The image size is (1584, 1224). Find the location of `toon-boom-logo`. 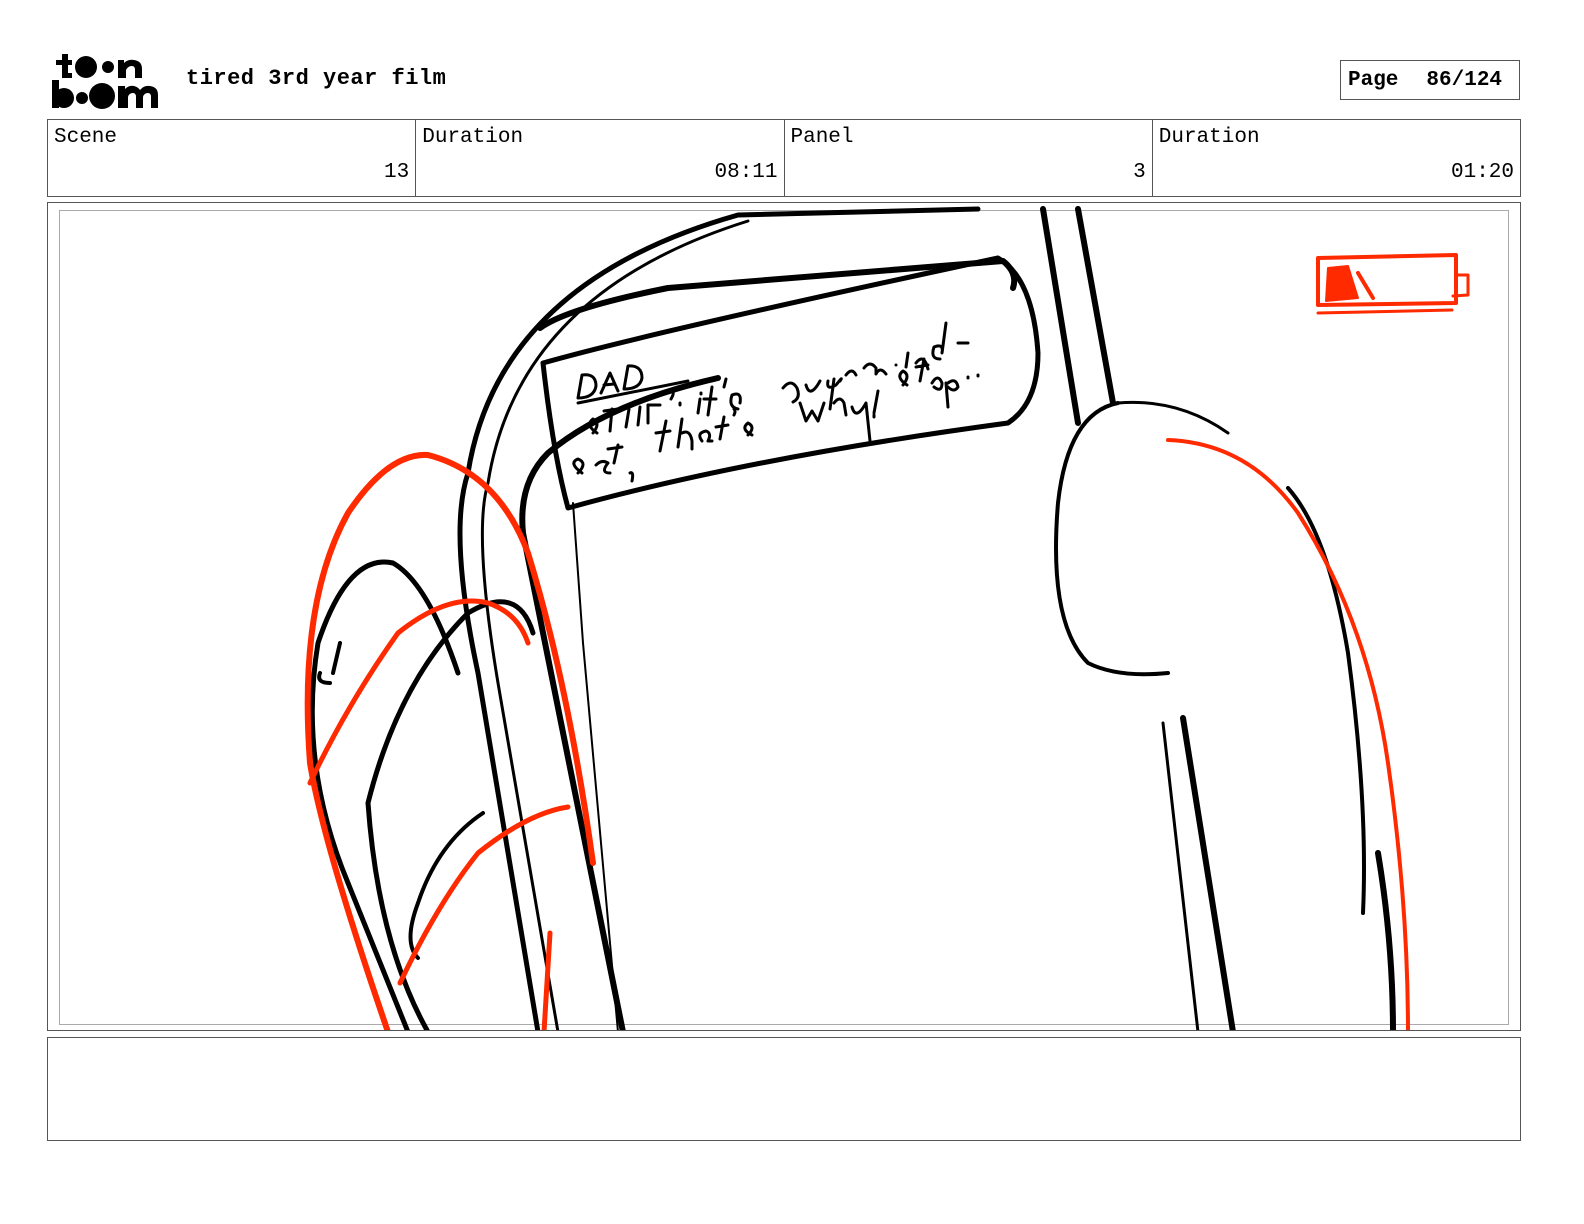

toon-boom-logo is located at coordinates (105, 81).